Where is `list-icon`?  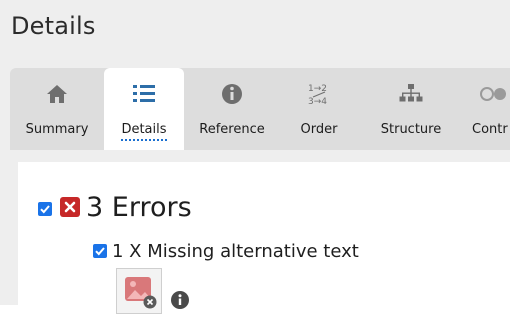
list-icon is located at coordinates (144, 94).